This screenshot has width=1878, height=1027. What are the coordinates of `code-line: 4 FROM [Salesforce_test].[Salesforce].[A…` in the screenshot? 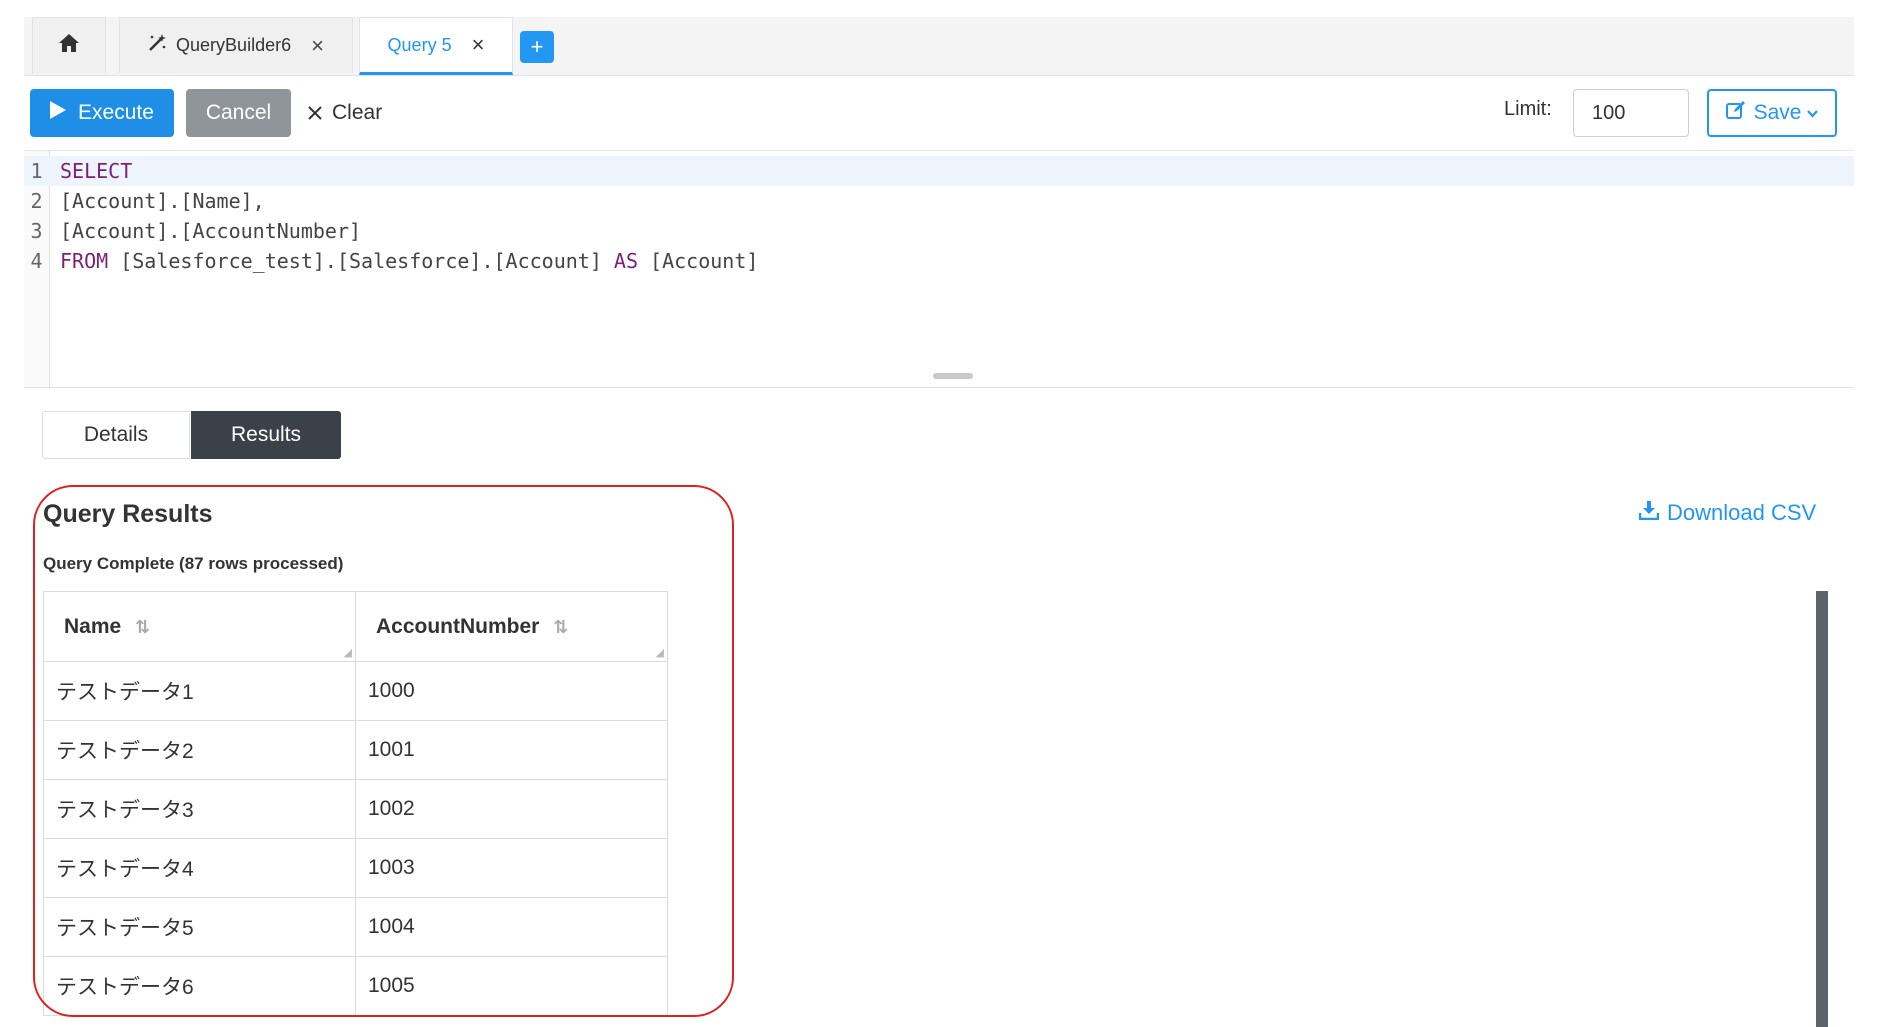 It's located at (939, 261).